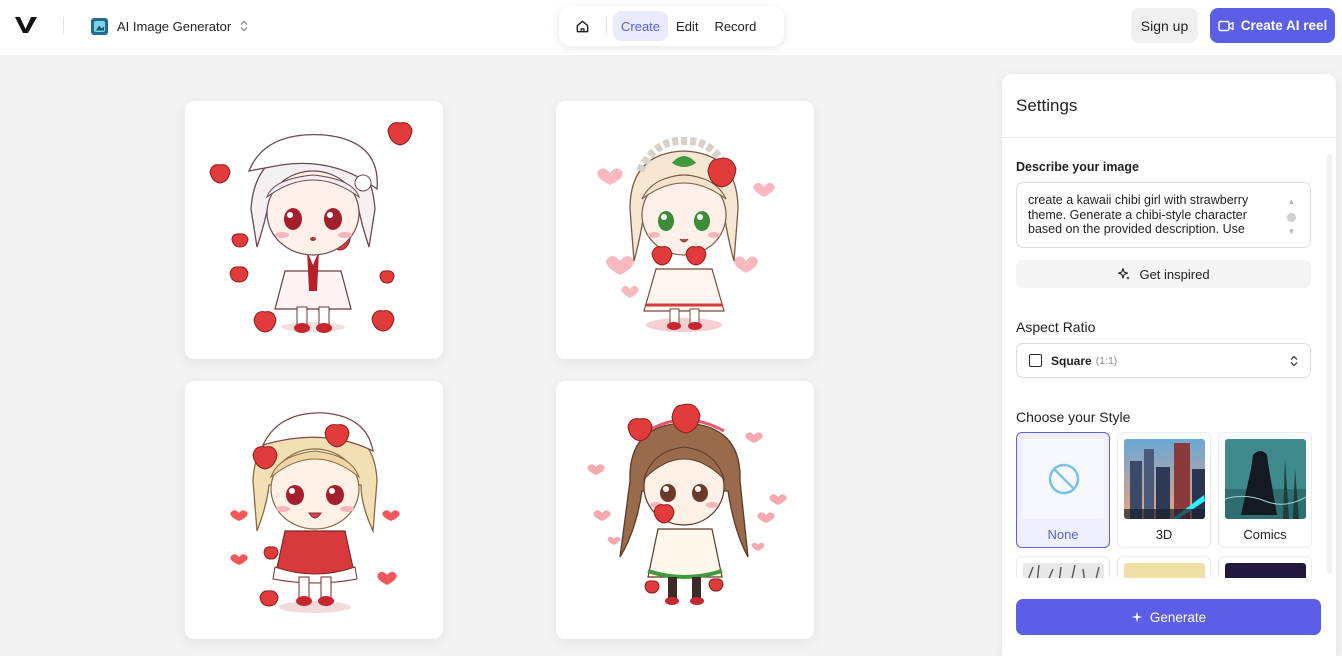 This screenshot has height=656, width=1342. I want to click on settings-scrollbar, so click(1329, 364).